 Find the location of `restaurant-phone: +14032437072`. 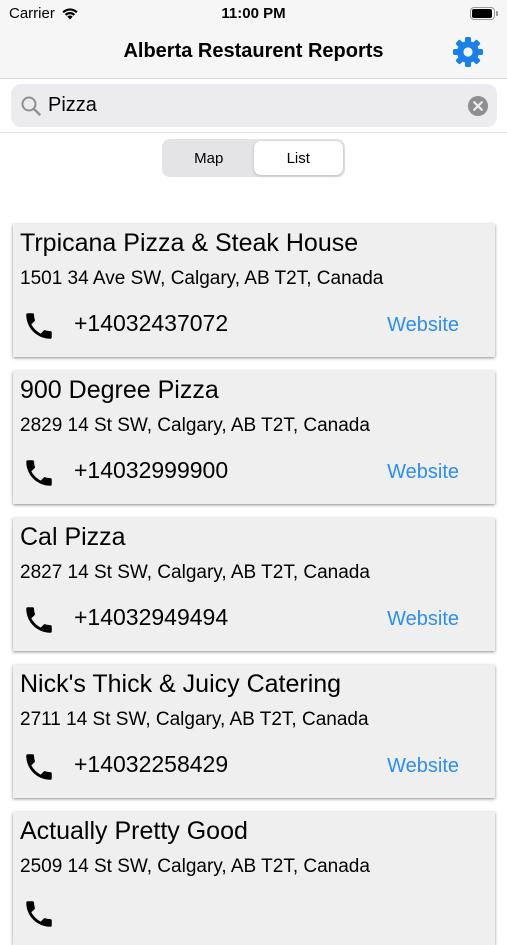

restaurant-phone: +14032437072 is located at coordinates (151, 323).